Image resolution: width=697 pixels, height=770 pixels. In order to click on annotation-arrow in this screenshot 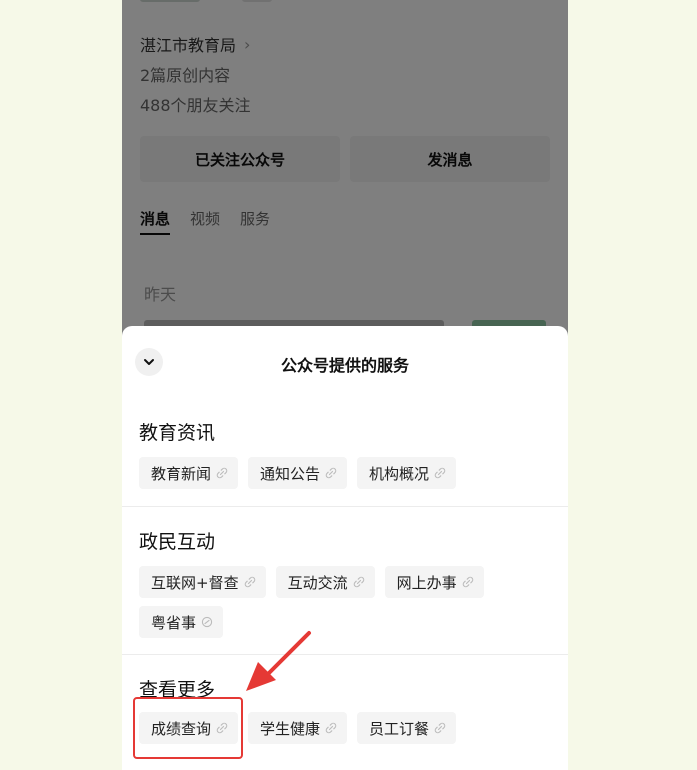, I will do `click(278, 661)`.